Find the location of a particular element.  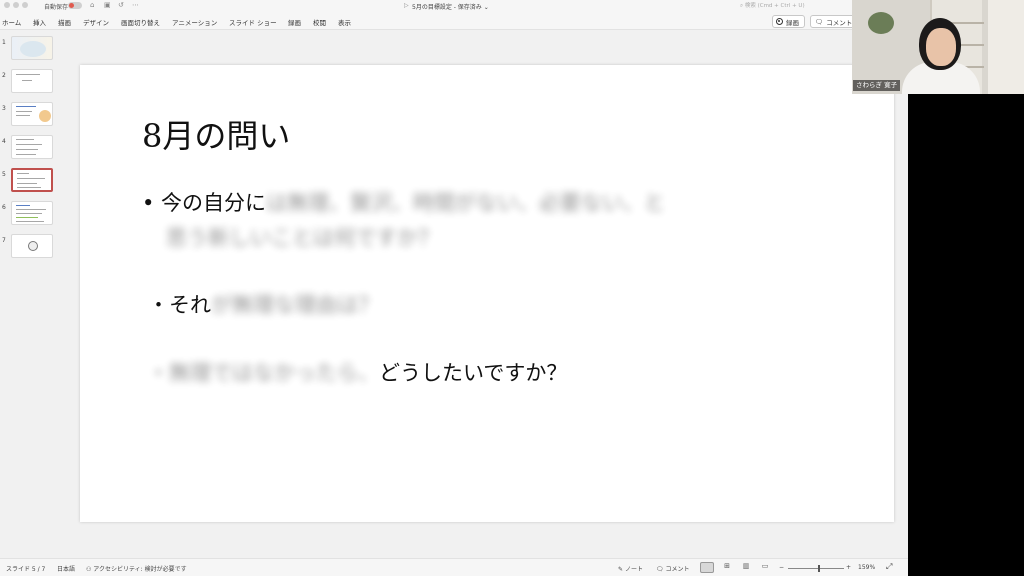

save-icon: ▣ is located at coordinates (107, 5).